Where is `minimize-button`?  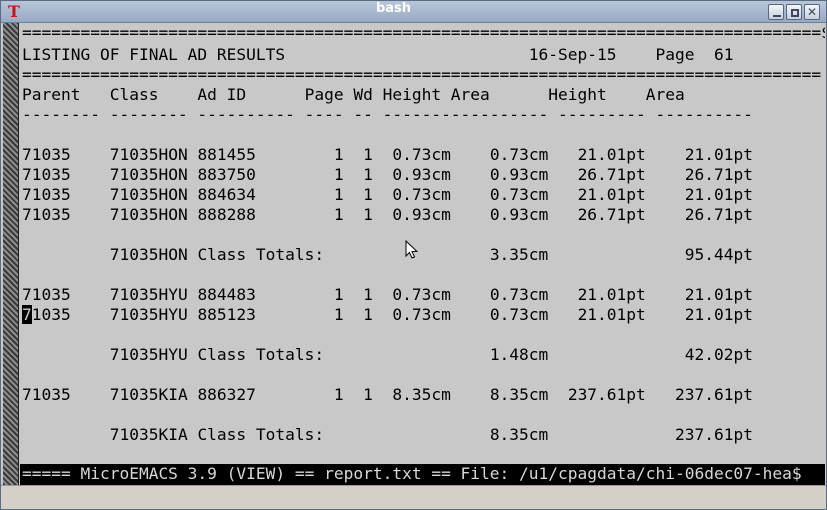
minimize-button is located at coordinates (776, 12).